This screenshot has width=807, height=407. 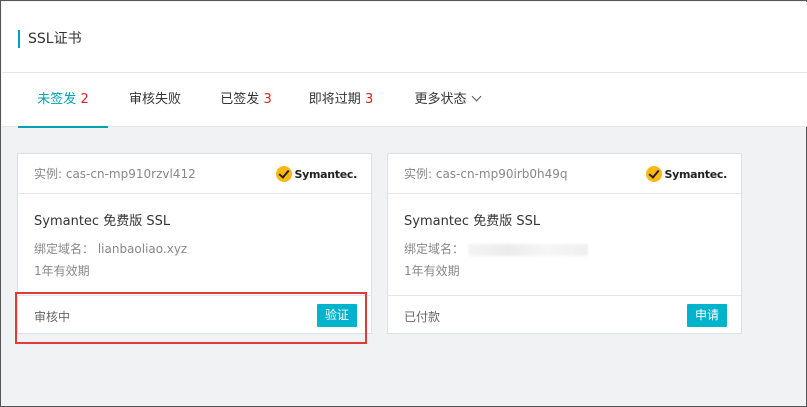 What do you see at coordinates (486, 174) in the screenshot?
I see `instance-id: 实例: cas-cn-mp90irb0h49q` at bounding box center [486, 174].